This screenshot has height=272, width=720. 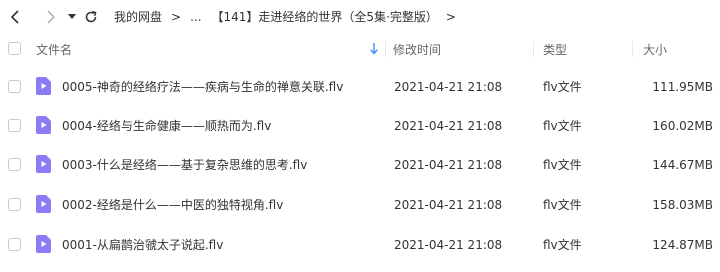 I want to click on column-header-size: 大小, so click(x=655, y=49).